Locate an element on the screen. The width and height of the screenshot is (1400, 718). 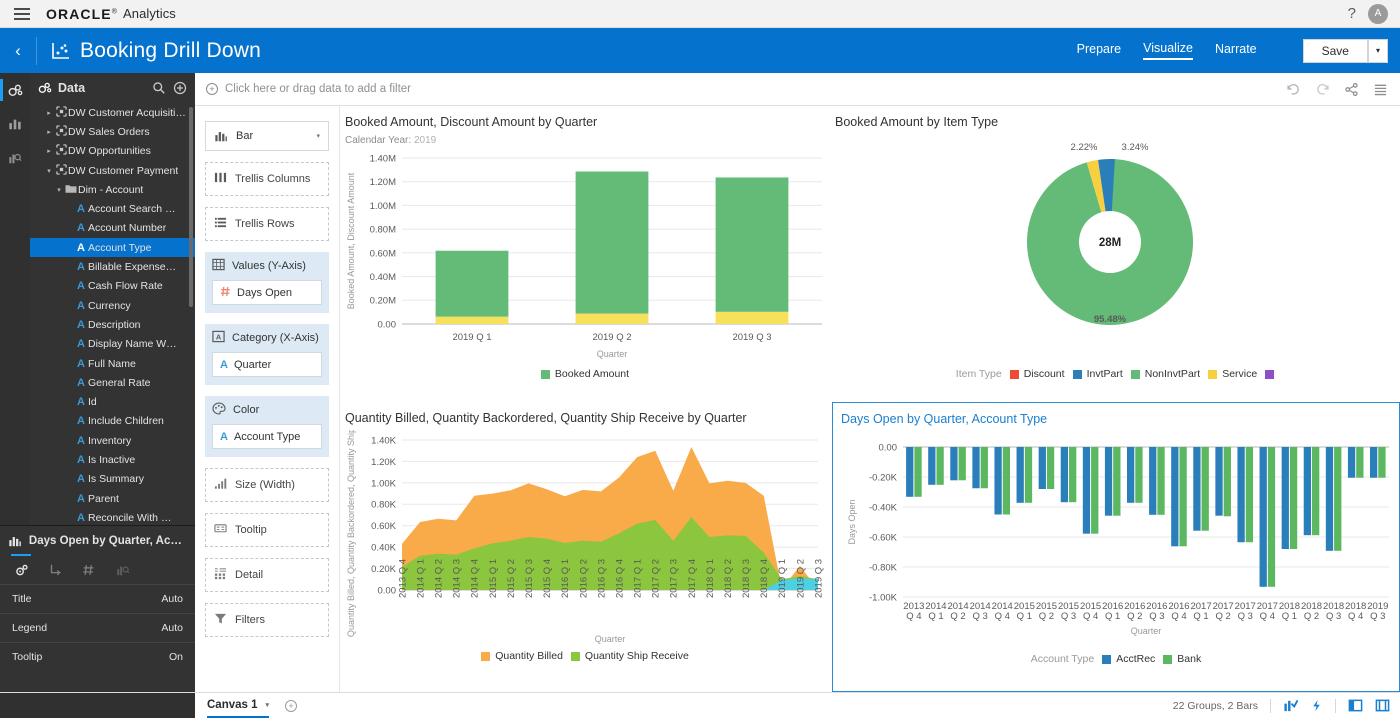
shelf-color: Color A Account Type is located at coordinates (267, 426).